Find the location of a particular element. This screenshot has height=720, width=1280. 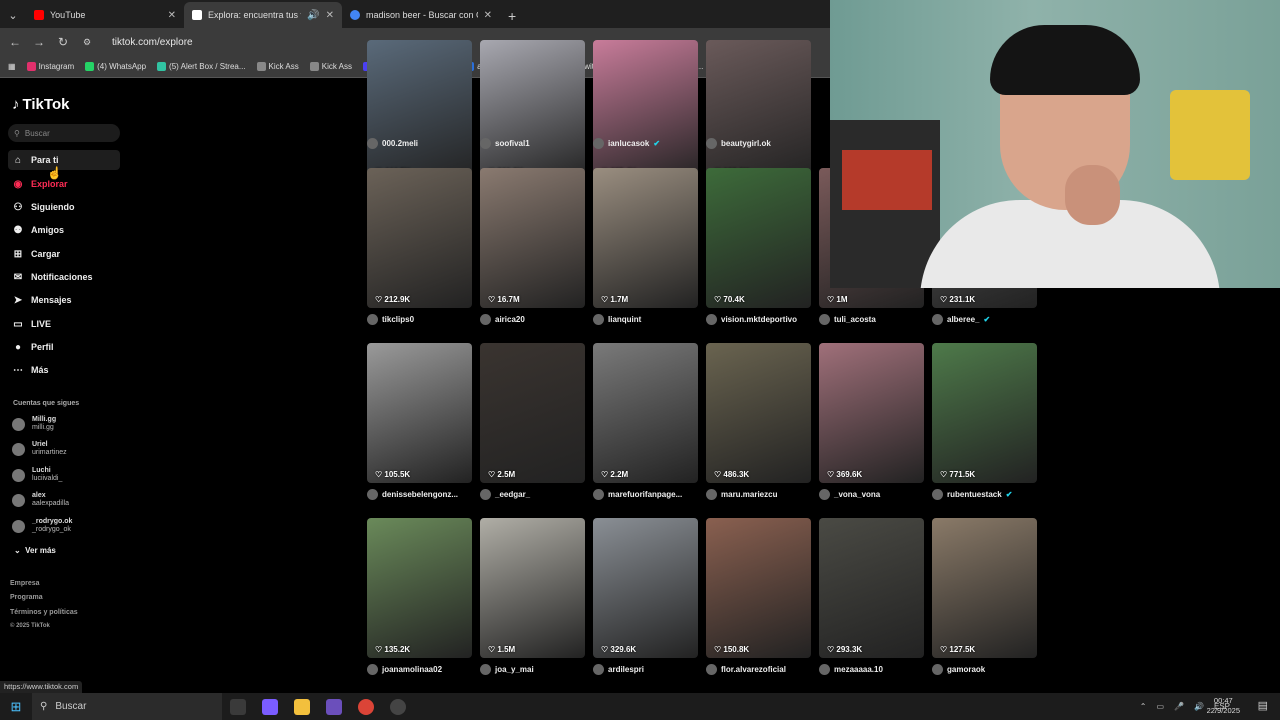

video-thumbnail: ♡ 150.8K is located at coordinates (758, 588).